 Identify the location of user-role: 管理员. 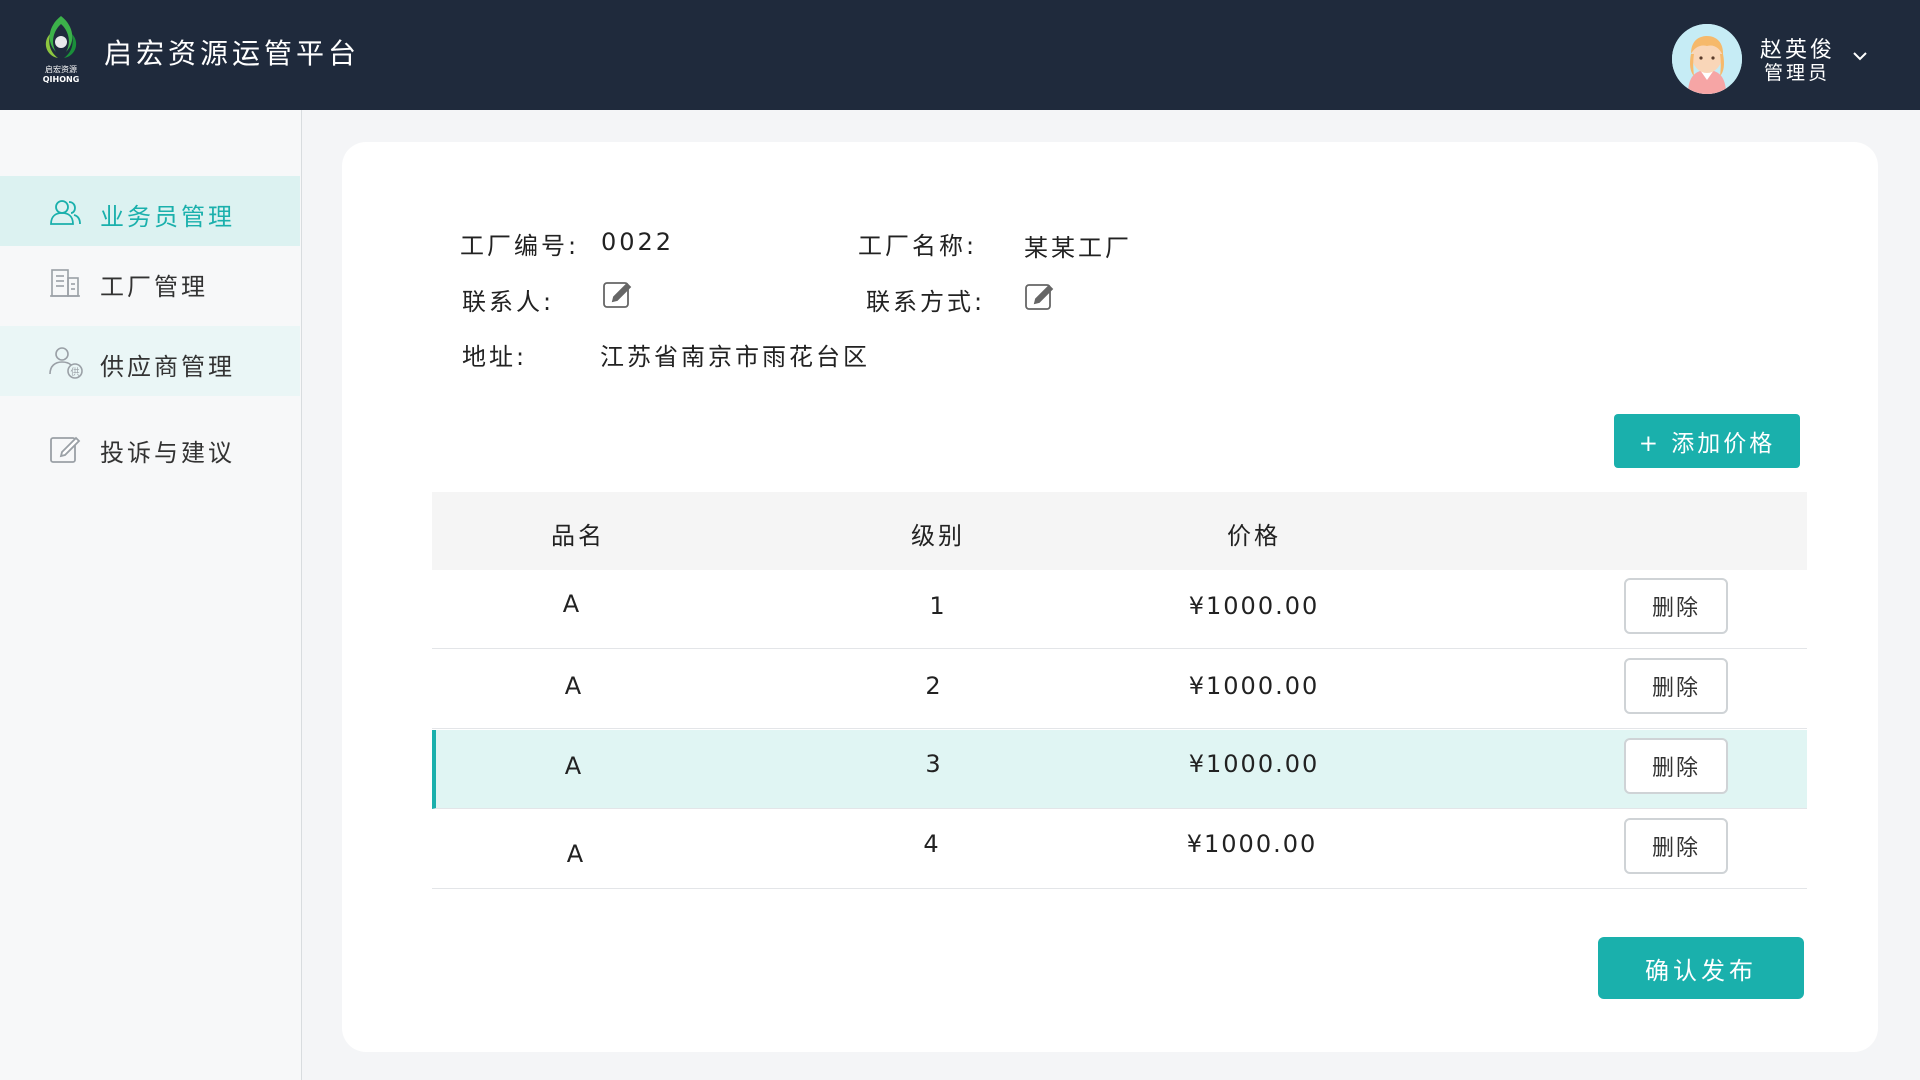
(1797, 73).